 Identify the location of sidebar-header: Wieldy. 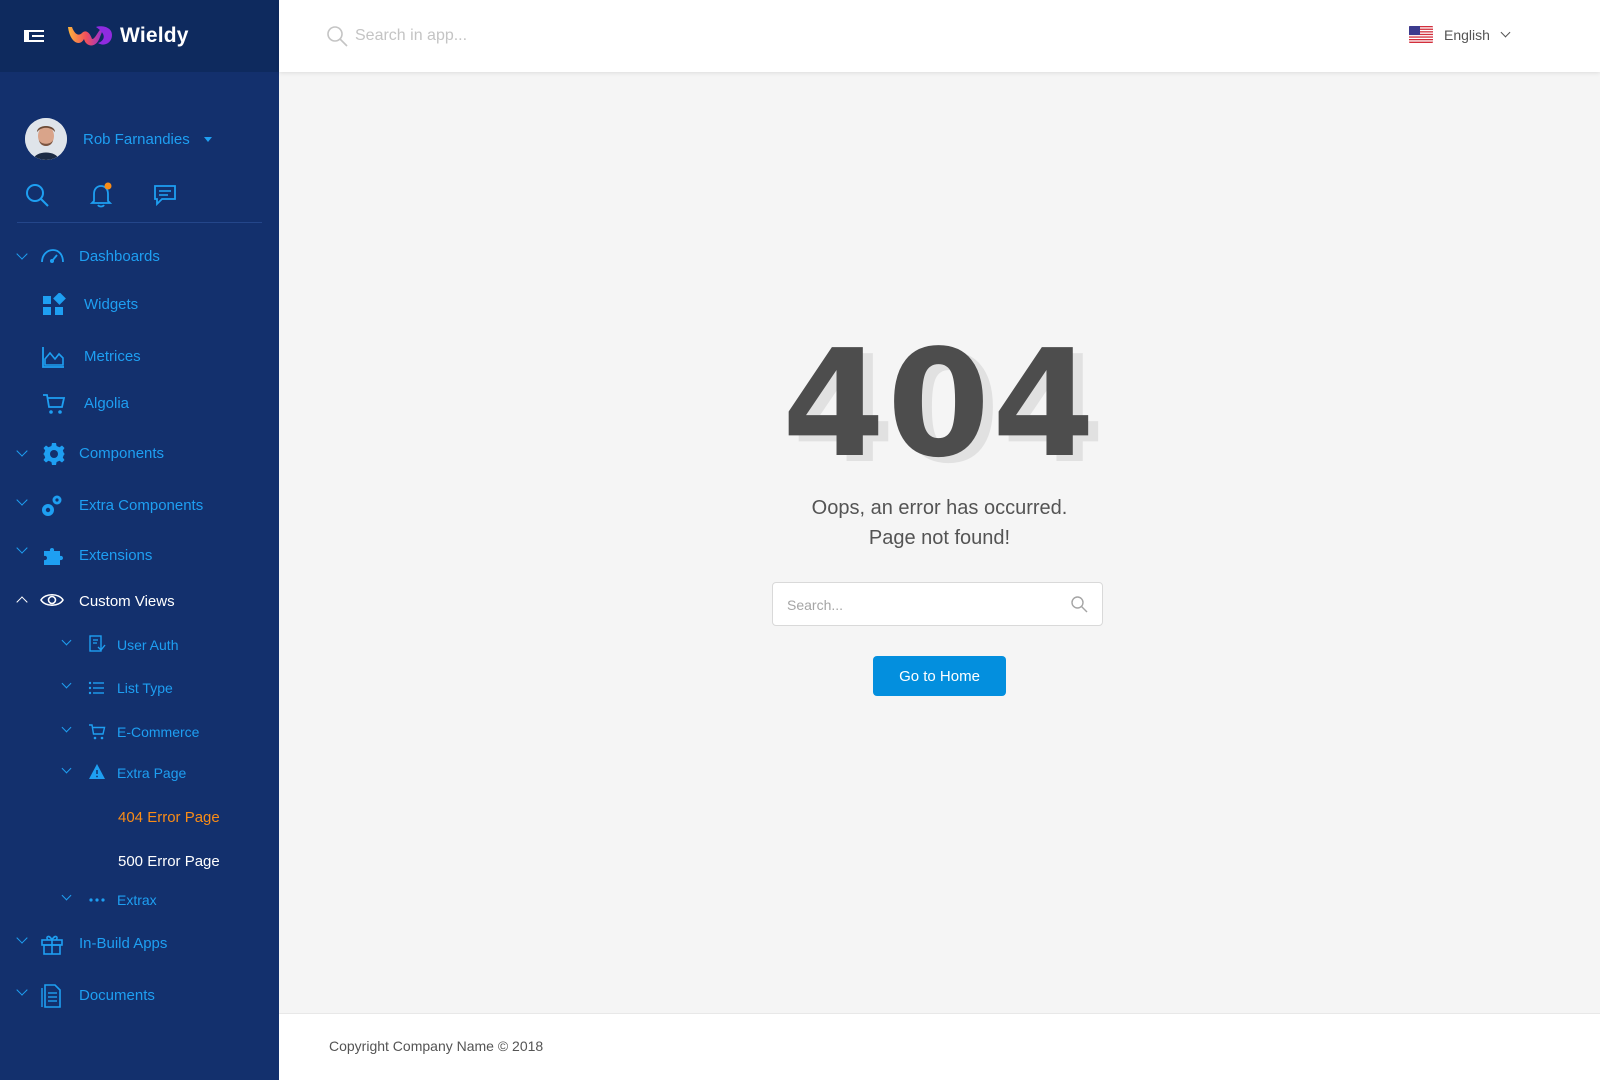
(139, 36).